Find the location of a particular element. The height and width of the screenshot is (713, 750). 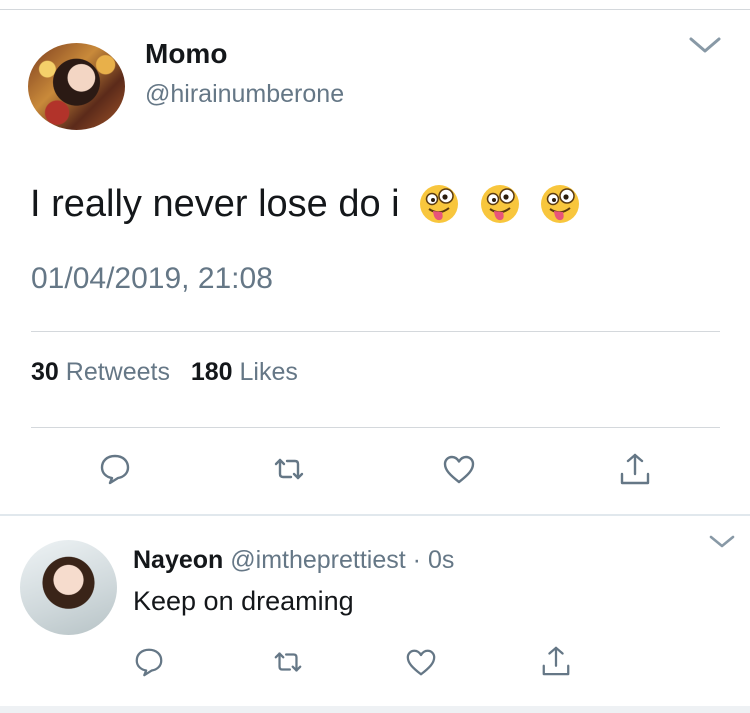

tweet-stats: 30 Retweets 180 Likes is located at coordinates (164, 372).